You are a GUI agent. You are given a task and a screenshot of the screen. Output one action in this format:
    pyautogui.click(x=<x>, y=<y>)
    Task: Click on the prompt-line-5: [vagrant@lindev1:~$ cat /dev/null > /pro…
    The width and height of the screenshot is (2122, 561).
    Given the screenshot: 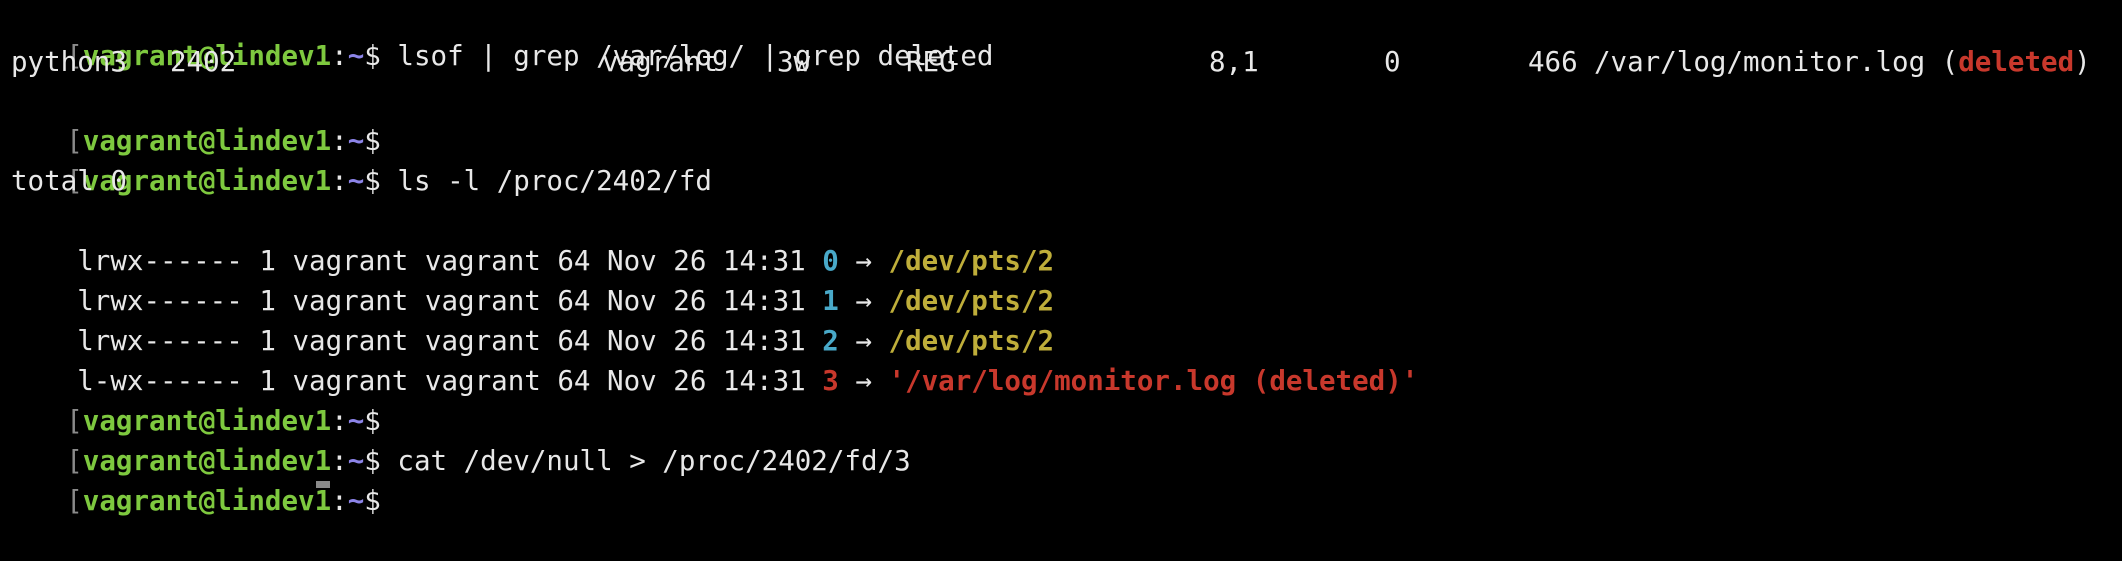 What is the action you would take?
    pyautogui.click(x=455, y=439)
    